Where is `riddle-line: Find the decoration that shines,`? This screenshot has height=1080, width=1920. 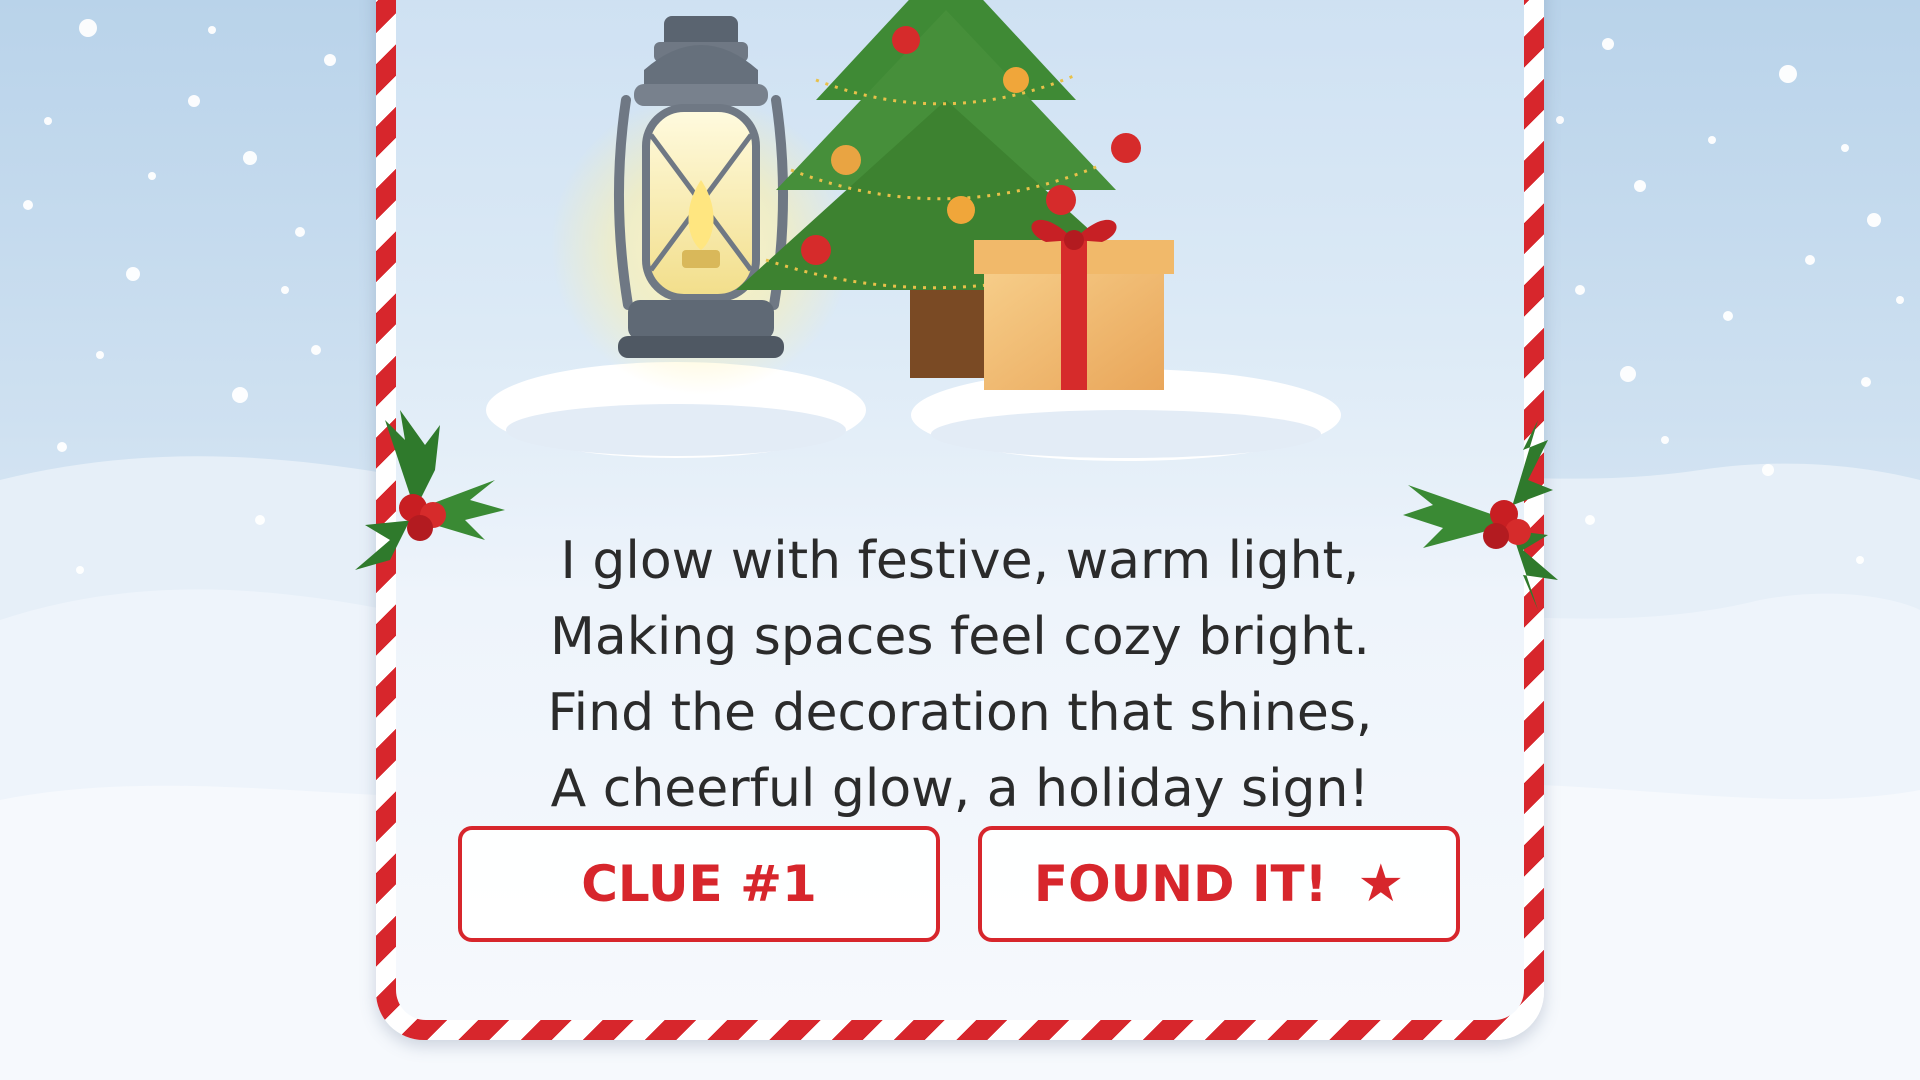 riddle-line: Find the decoration that shines, is located at coordinates (960, 713).